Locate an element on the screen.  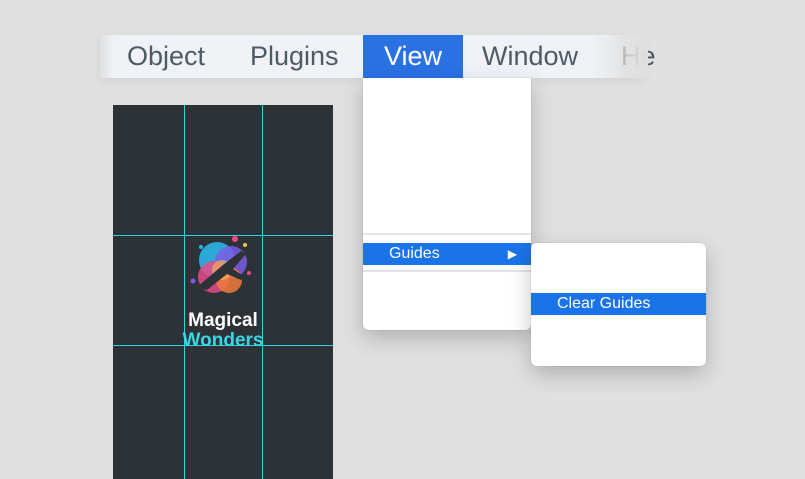
menu-bar: Object Plugins View Window He is located at coordinates (378, 56).